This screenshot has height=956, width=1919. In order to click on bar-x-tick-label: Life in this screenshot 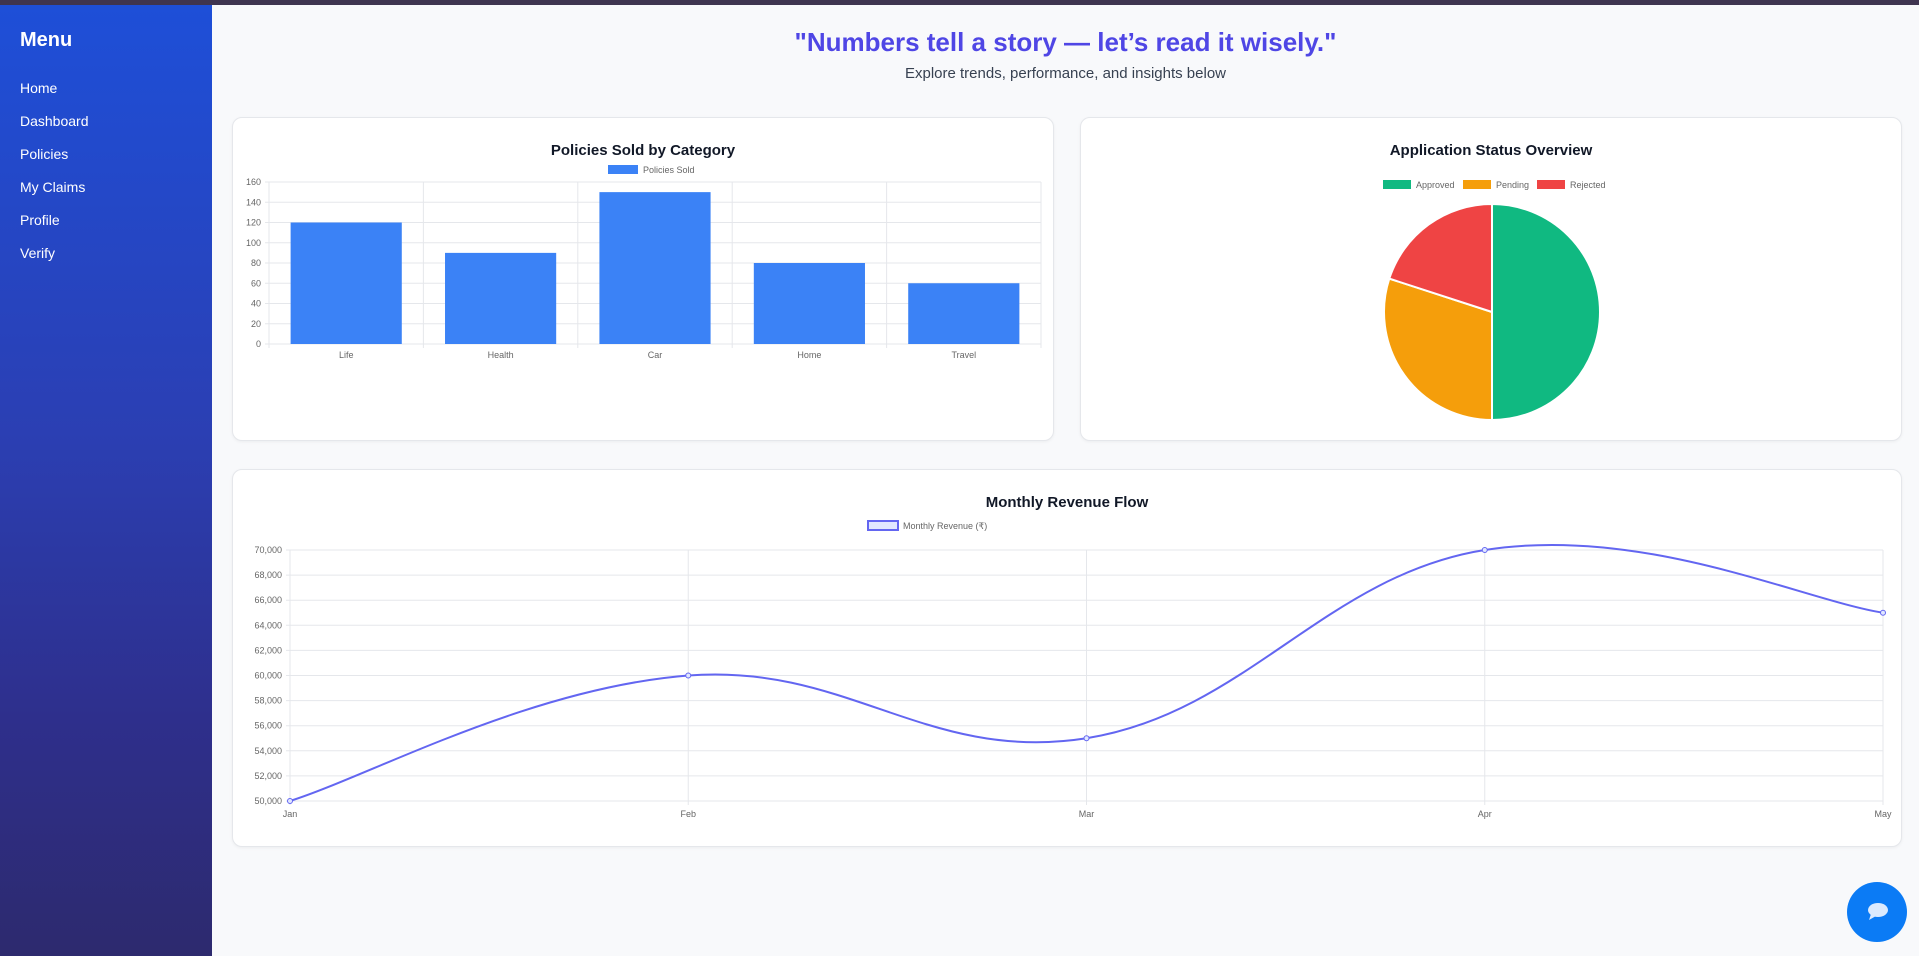, I will do `click(346, 355)`.